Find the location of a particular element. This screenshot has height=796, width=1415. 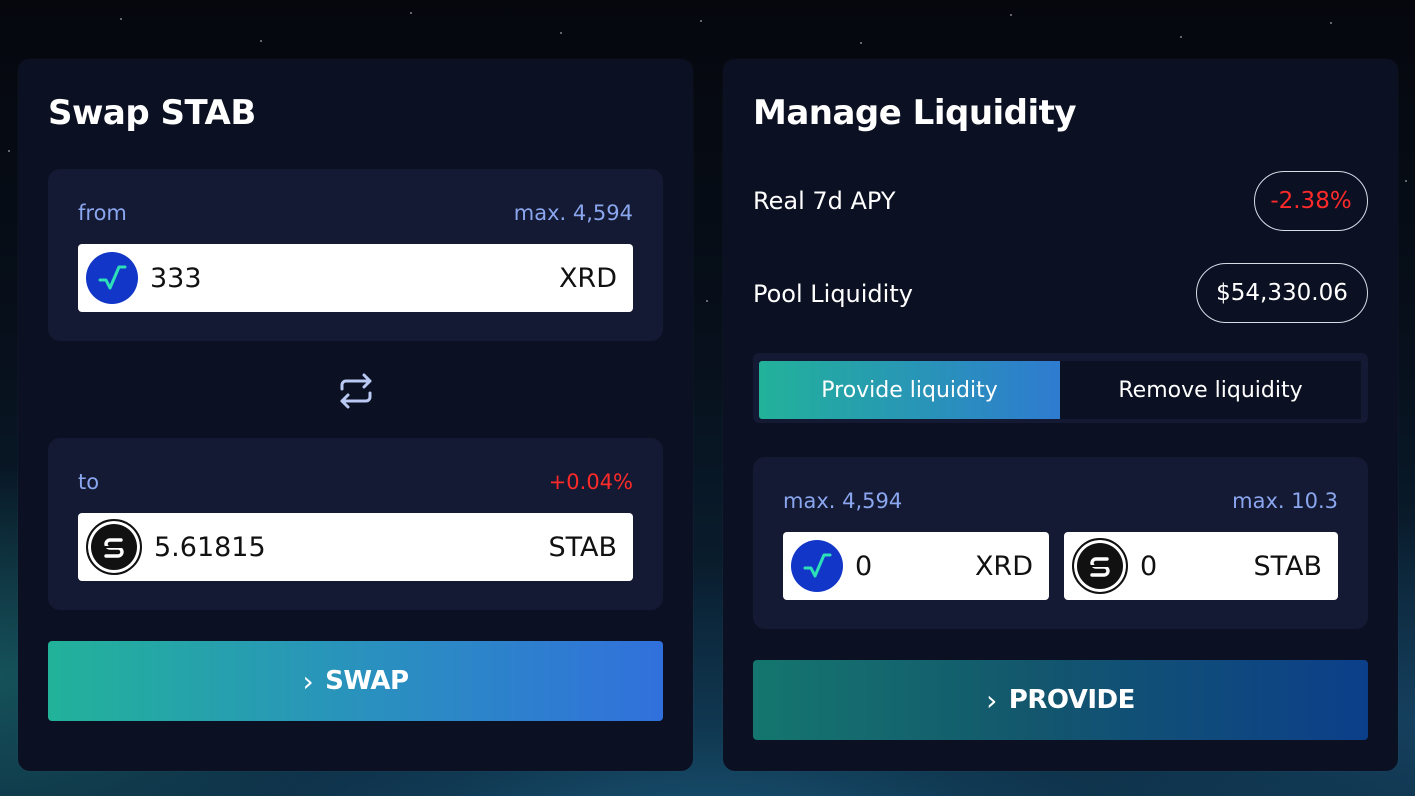

pool-liquidity-value: $54,330.06 is located at coordinates (1282, 293).